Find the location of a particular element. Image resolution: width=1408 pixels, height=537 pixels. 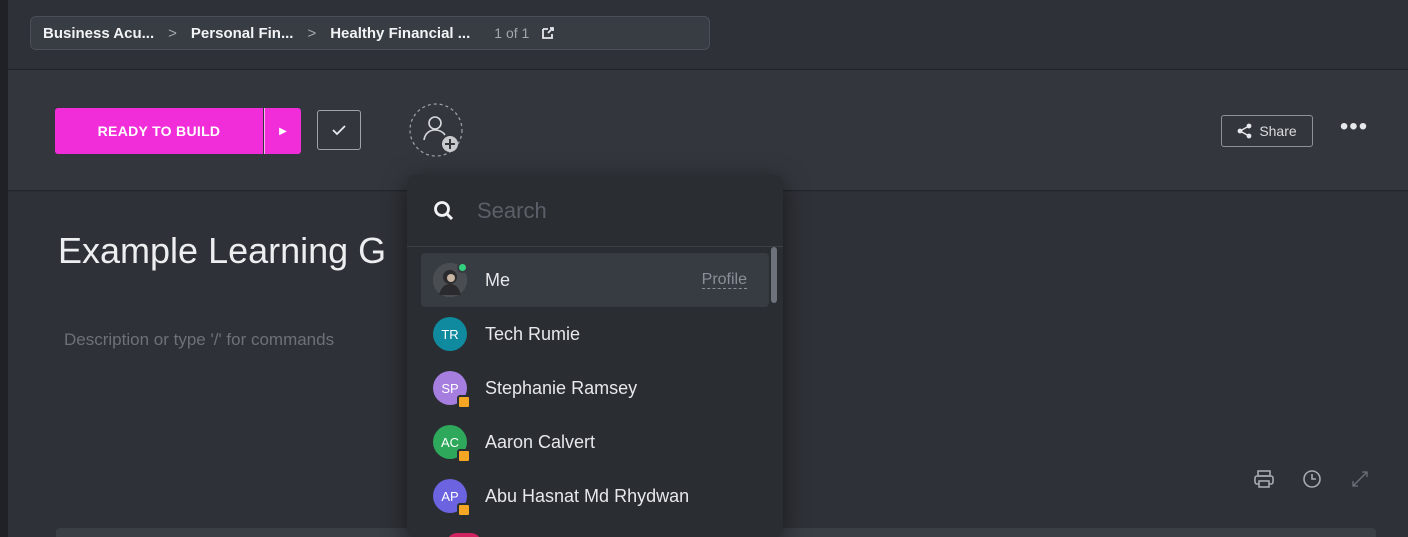

left-edge is located at coordinates (4, 268).